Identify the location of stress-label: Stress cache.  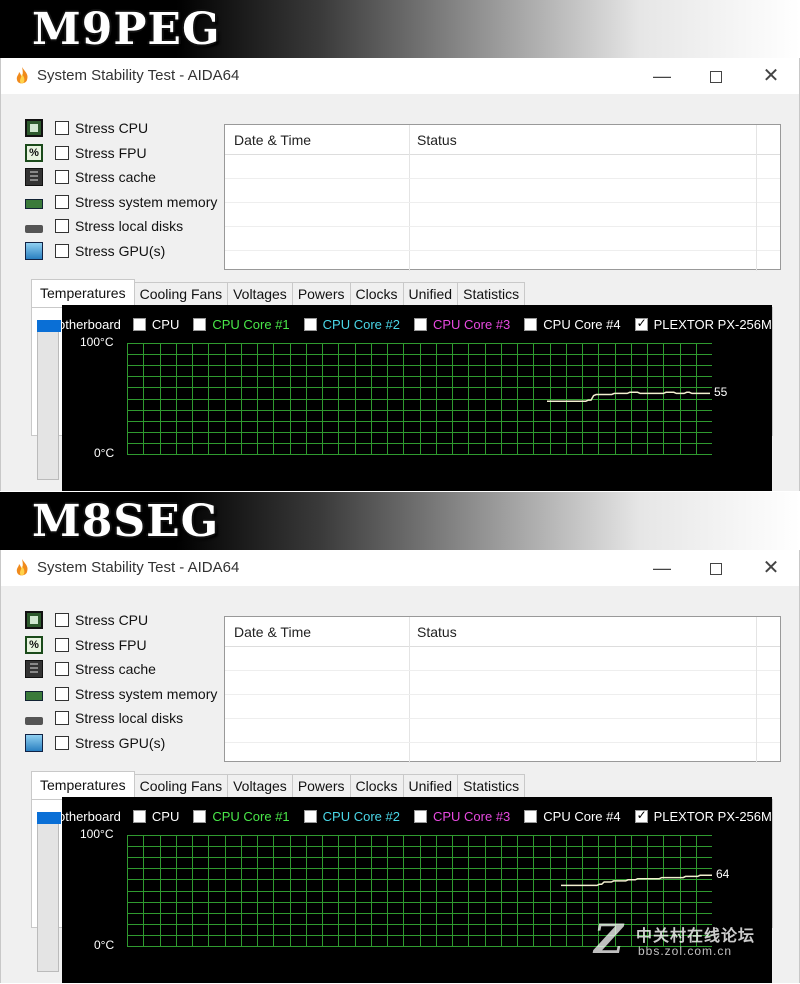
(115, 669).